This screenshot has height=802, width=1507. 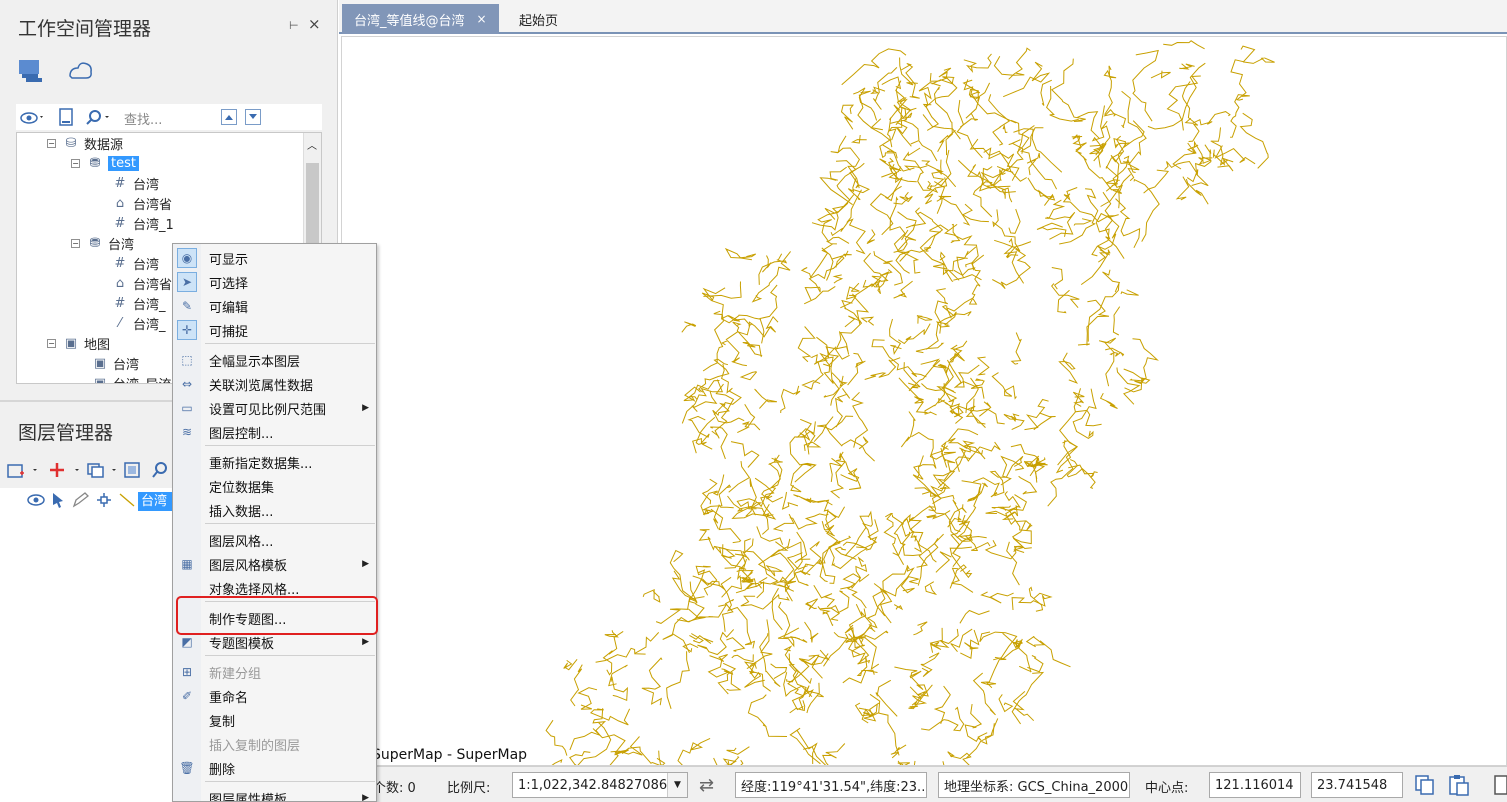 What do you see at coordinates (66, 117) in the screenshot?
I see `document-icon` at bounding box center [66, 117].